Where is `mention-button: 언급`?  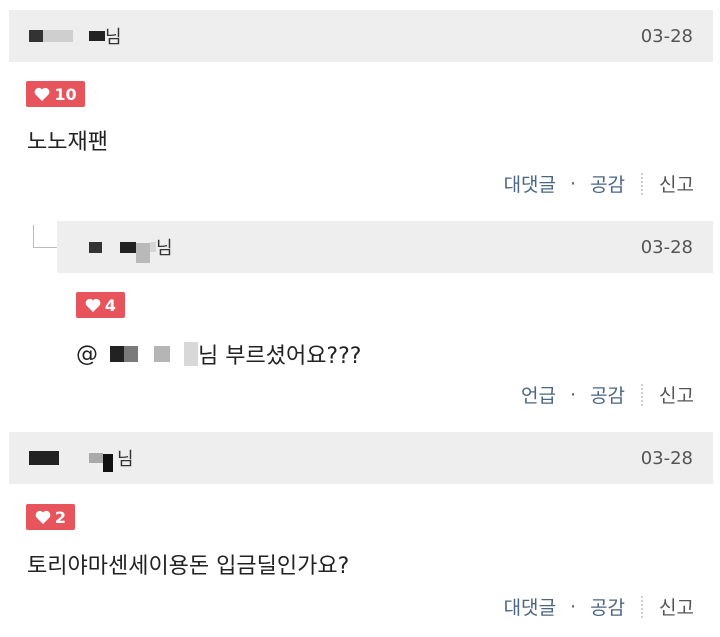
mention-button: 언급 is located at coordinates (538, 394).